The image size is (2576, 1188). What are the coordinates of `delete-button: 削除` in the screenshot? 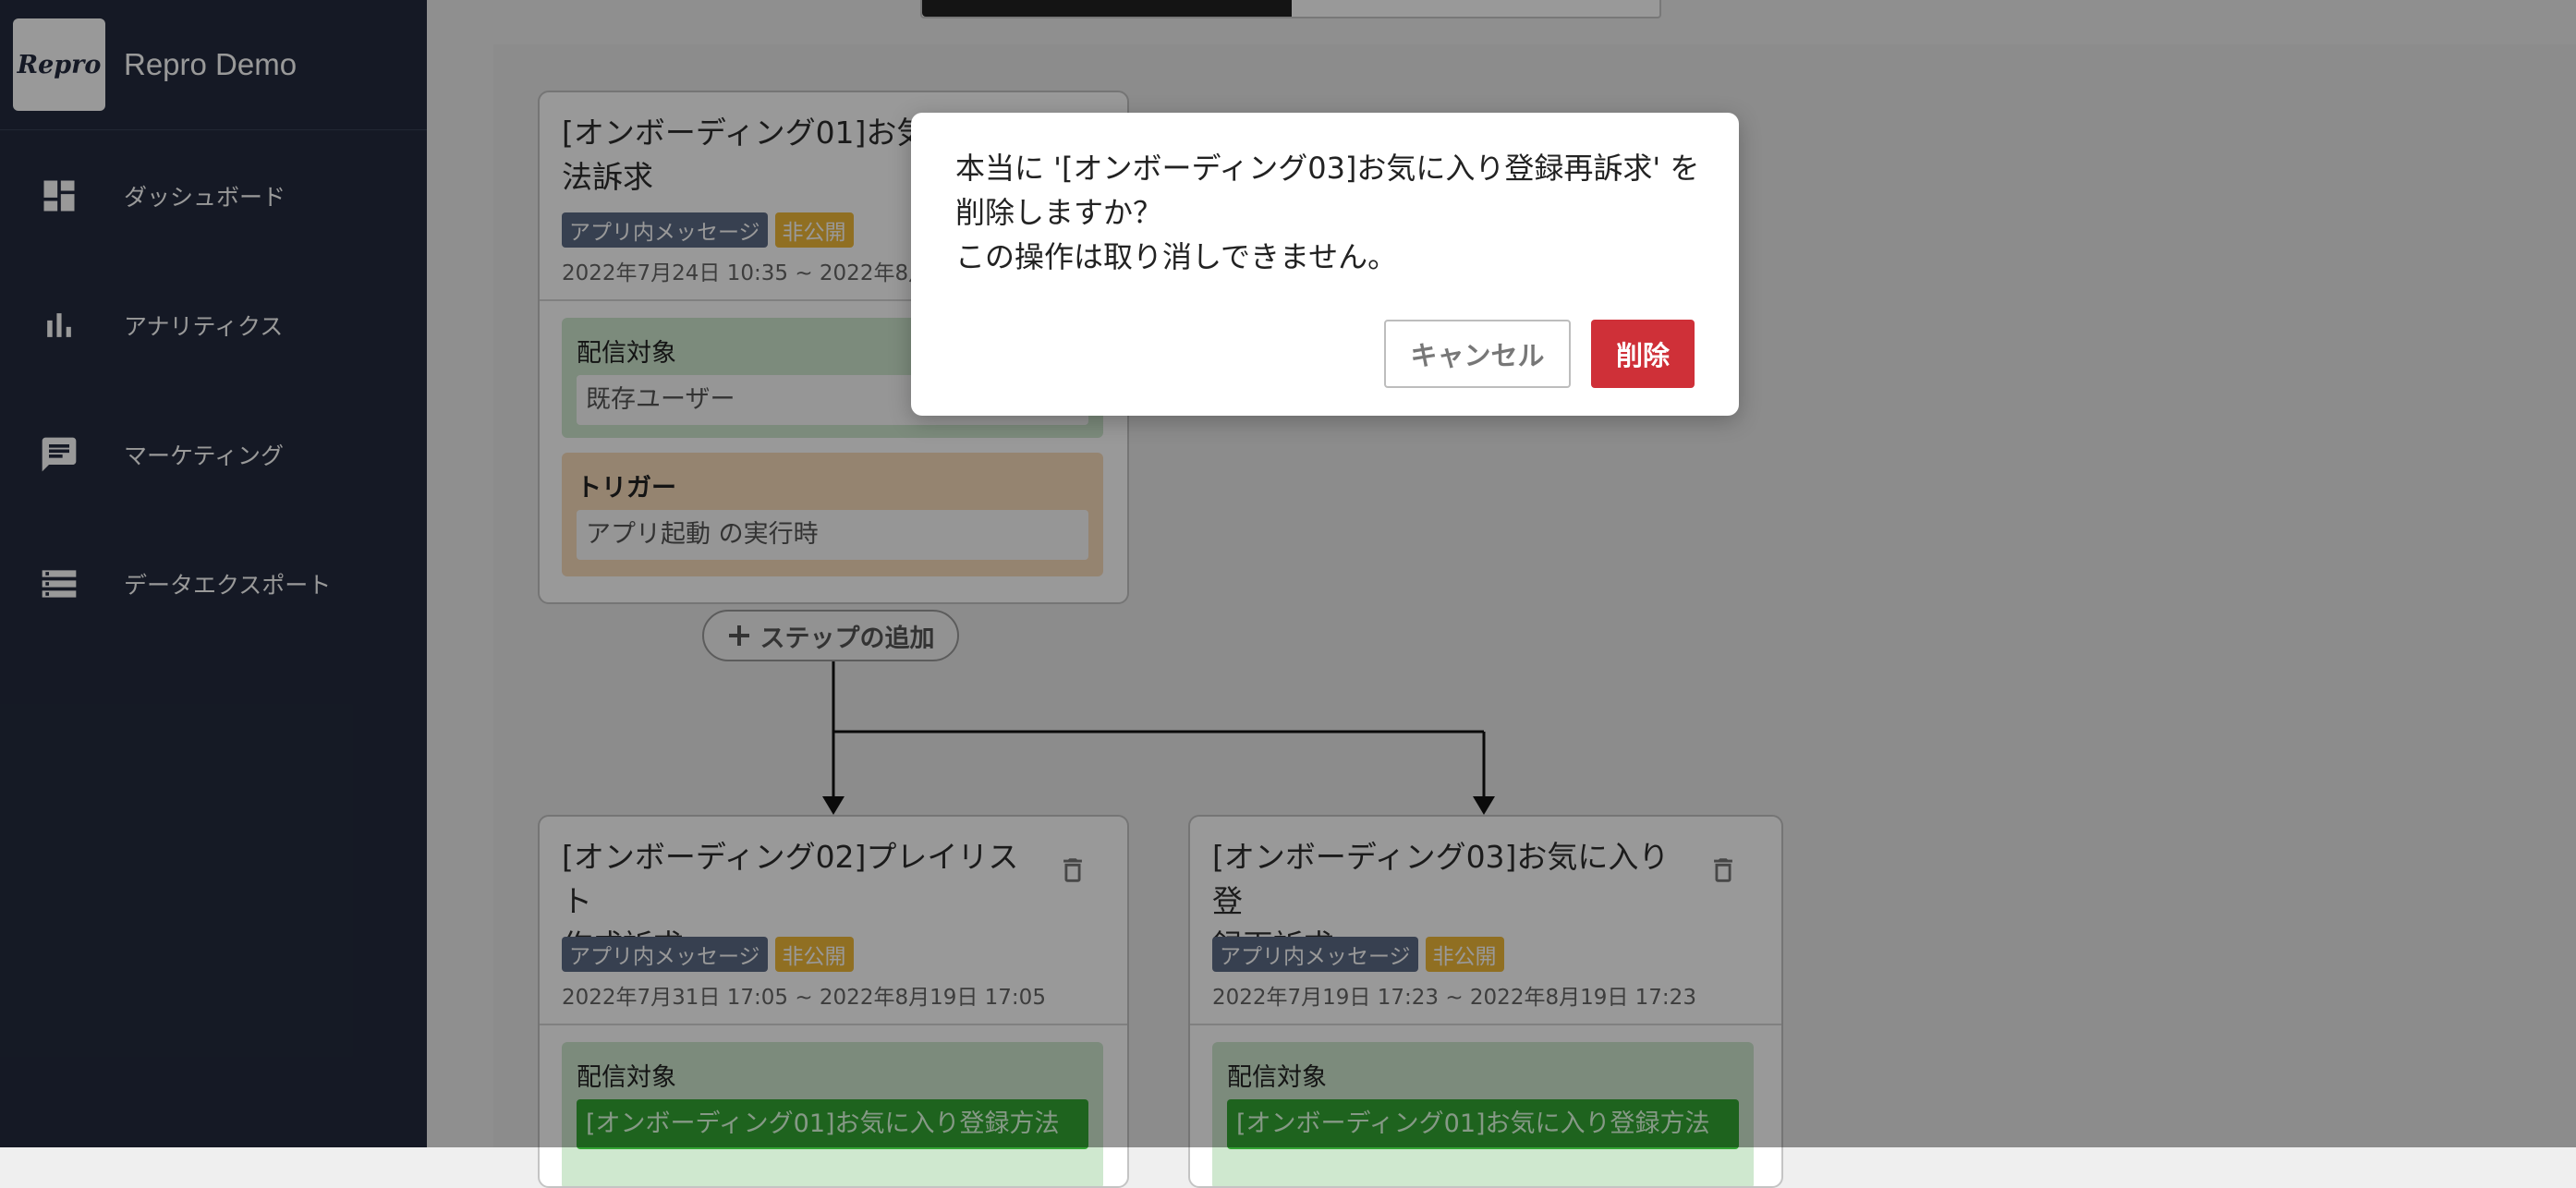 It's located at (1643, 354).